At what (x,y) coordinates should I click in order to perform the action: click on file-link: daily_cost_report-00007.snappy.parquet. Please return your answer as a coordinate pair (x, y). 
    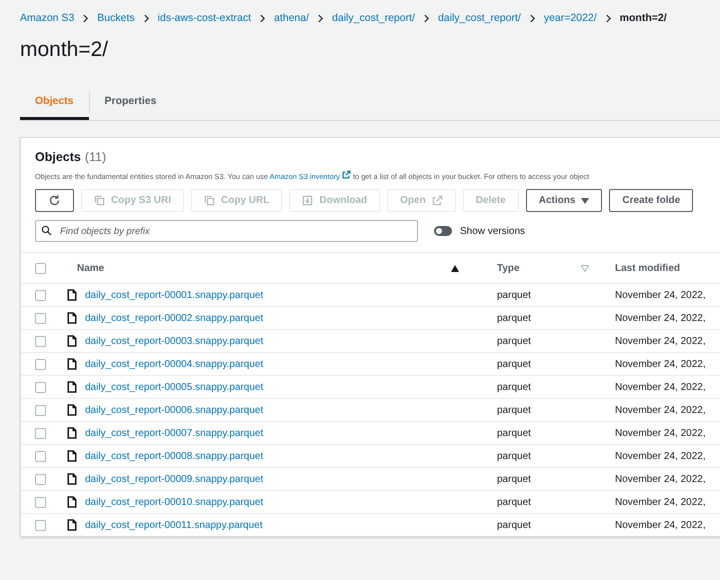
    Looking at the image, I should click on (174, 433).